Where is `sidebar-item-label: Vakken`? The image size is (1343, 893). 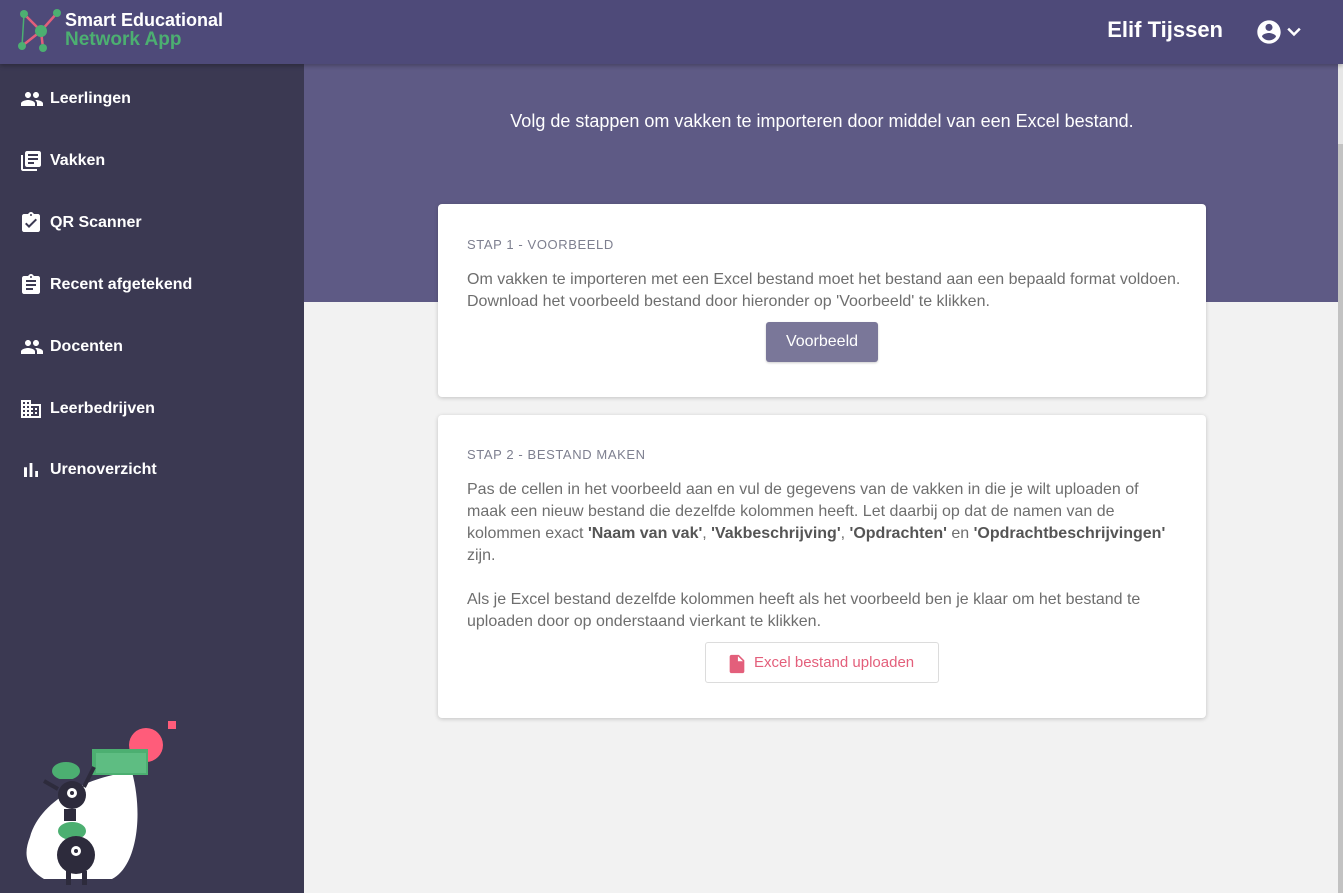 sidebar-item-label: Vakken is located at coordinates (78, 160).